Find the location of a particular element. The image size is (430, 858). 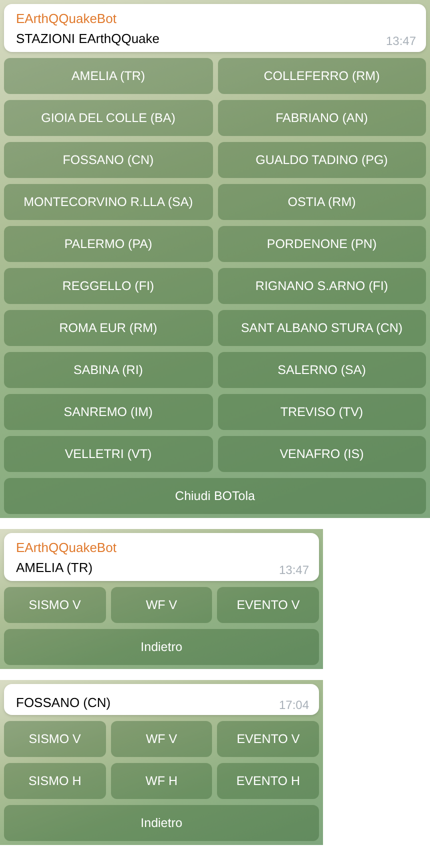

message-text: STAZIONI EArthQQuake is located at coordinates (88, 39).